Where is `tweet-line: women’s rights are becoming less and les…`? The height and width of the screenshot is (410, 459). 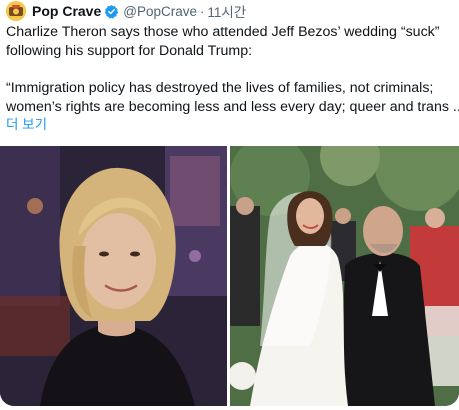
tweet-line: women’s rights are becoming less and les… is located at coordinates (232, 106).